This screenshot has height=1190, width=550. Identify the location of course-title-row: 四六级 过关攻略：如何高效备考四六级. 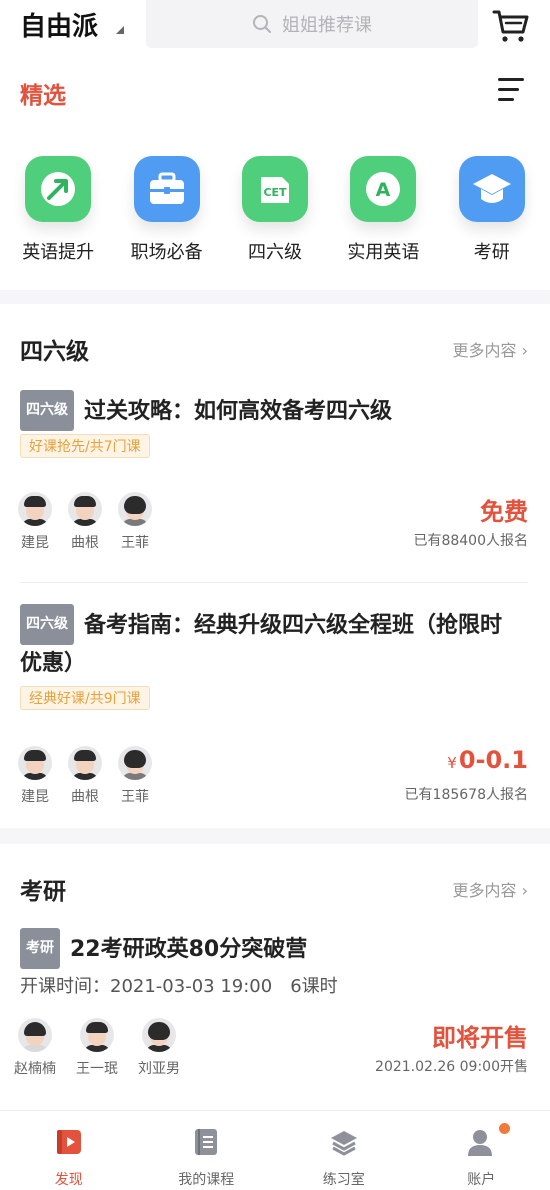
(270, 410).